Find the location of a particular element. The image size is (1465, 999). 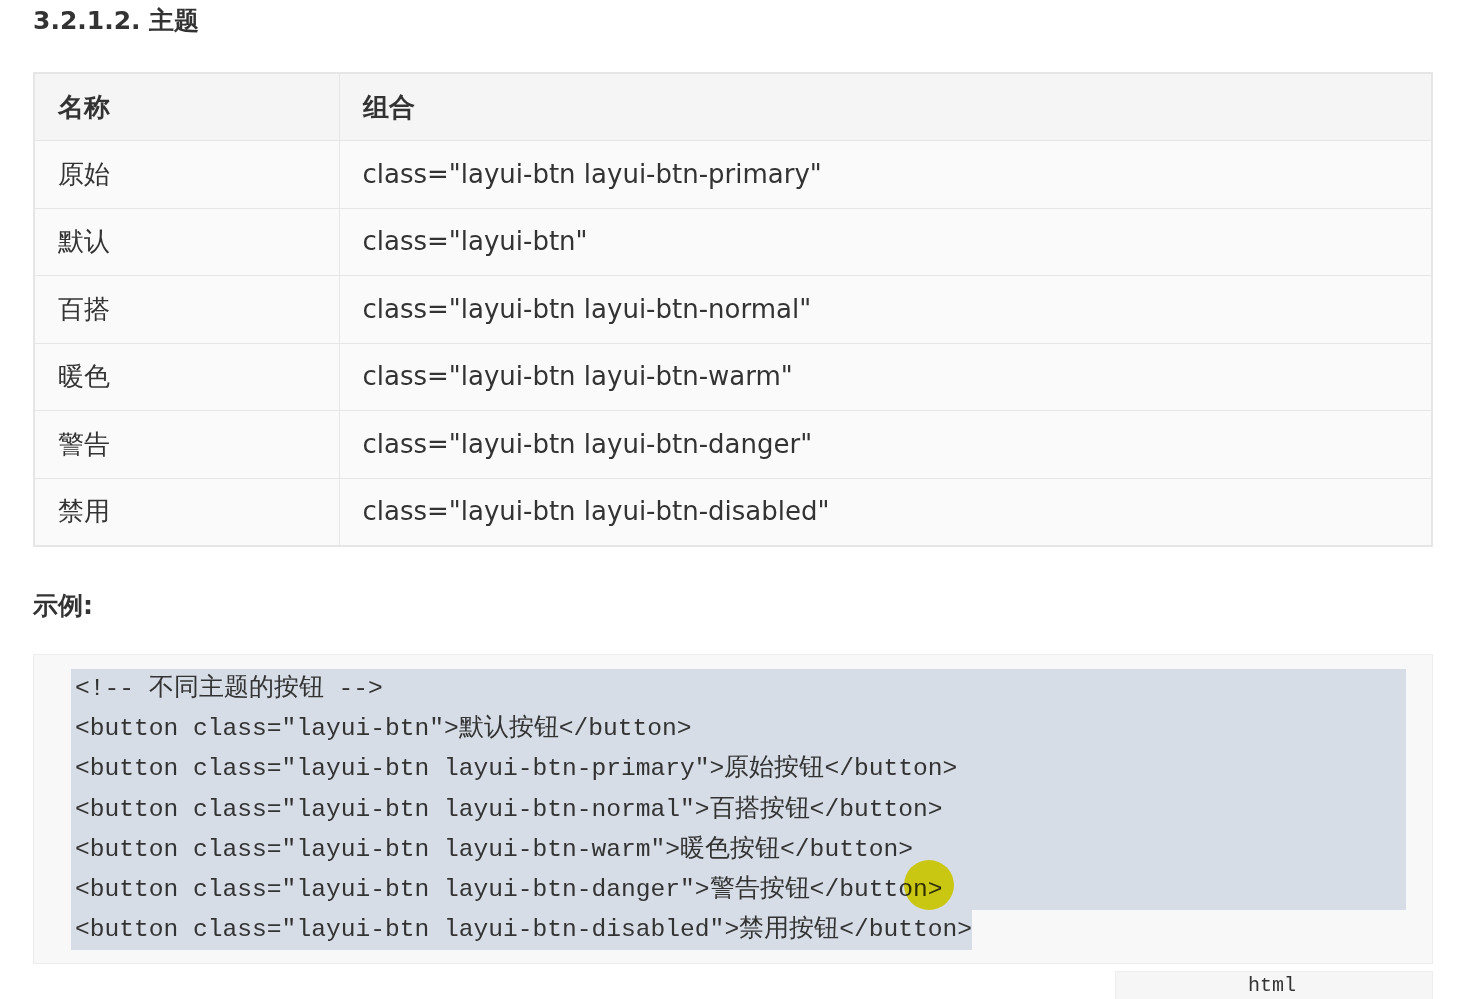

language-tag: html is located at coordinates (1274, 985).